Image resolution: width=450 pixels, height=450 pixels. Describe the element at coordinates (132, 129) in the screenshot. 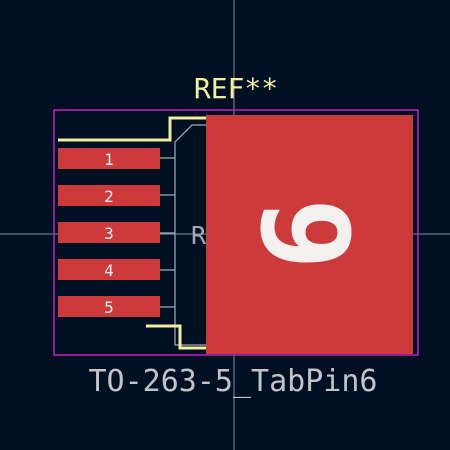

I see `silkscreen-top-line` at that location.